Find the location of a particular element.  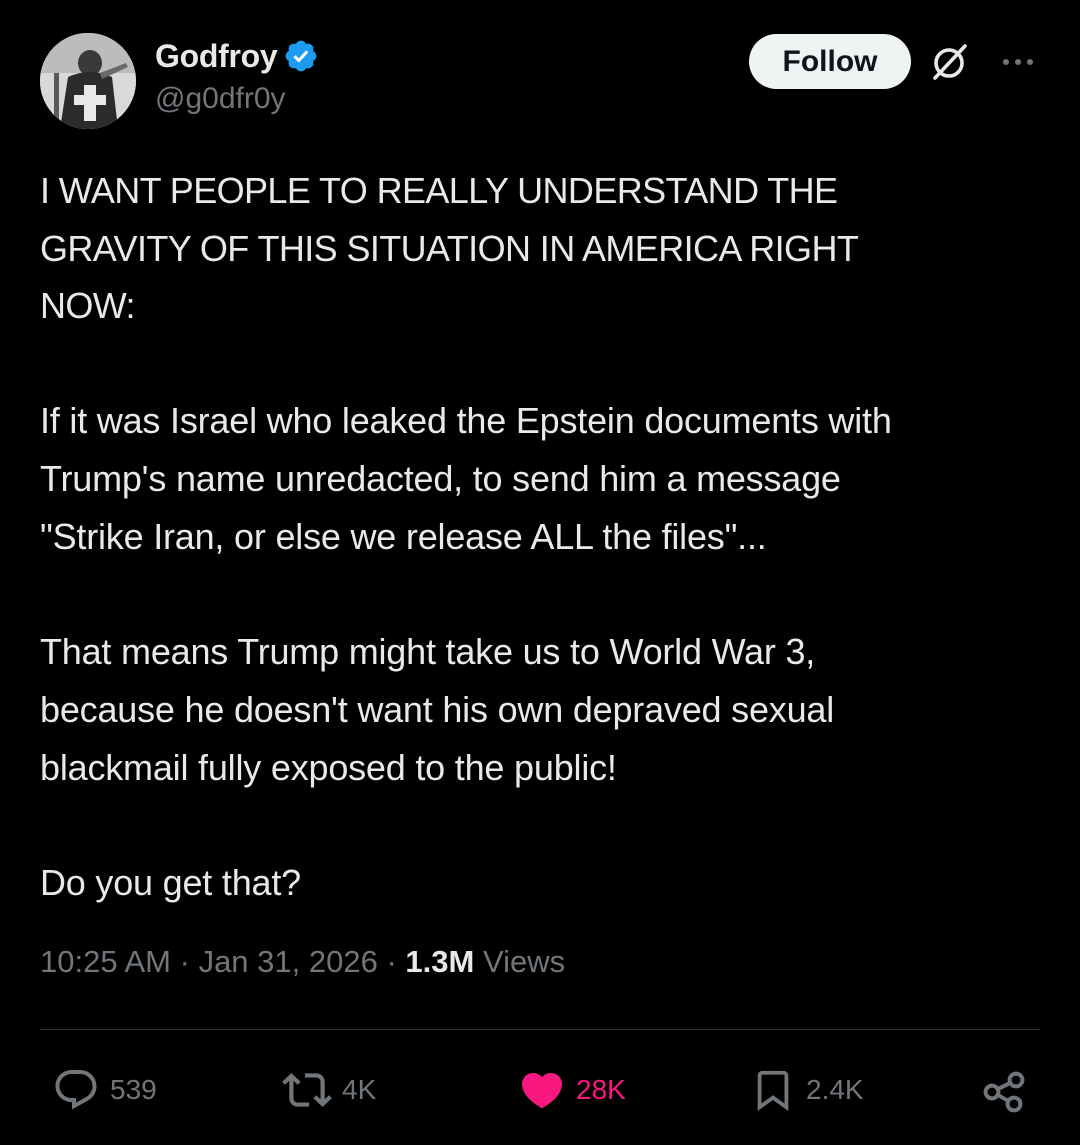

tweet-meta: 10:25 AM · Jan 31, 2026 · 1.3M Views is located at coordinates (302, 962).